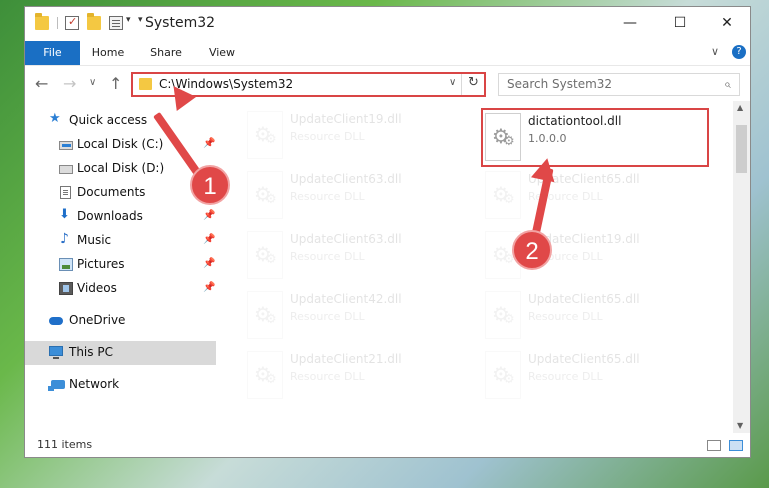  Describe the element at coordinates (65, 444) in the screenshot. I see `item-count: 111 items` at that location.